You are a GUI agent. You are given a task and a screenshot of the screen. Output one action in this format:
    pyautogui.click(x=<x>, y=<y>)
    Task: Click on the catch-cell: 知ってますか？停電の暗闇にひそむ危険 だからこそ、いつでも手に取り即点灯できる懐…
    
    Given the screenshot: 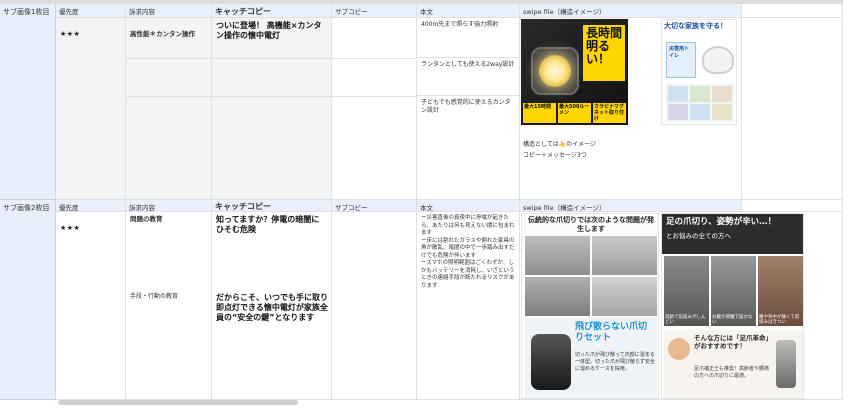 What is the action you would take?
    pyautogui.click(x=272, y=306)
    